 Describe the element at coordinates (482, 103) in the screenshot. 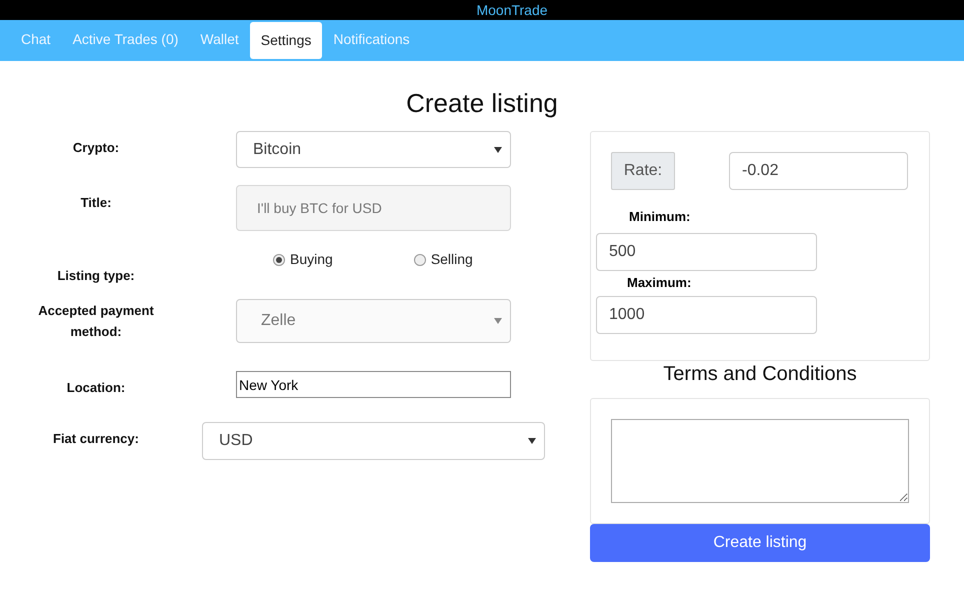

I see `page-heading: Create listing` at that location.